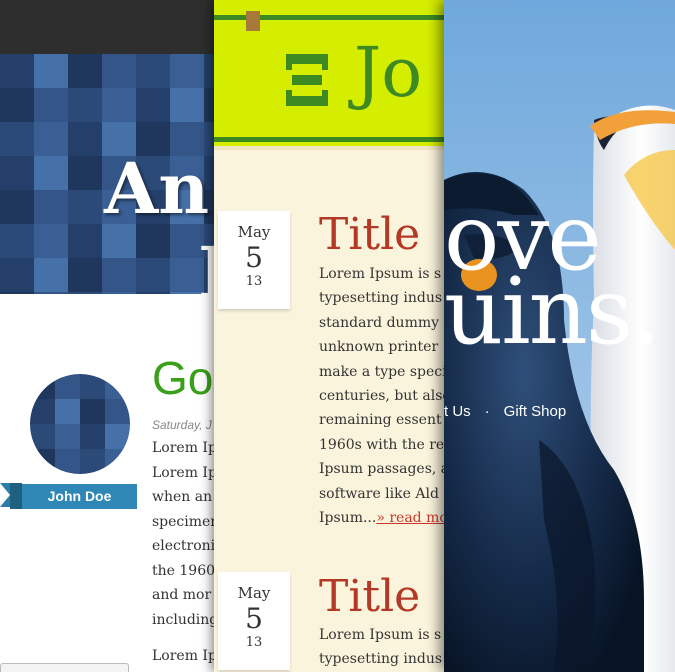 The height and width of the screenshot is (672, 675). I want to click on logo-icon, so click(307, 80).